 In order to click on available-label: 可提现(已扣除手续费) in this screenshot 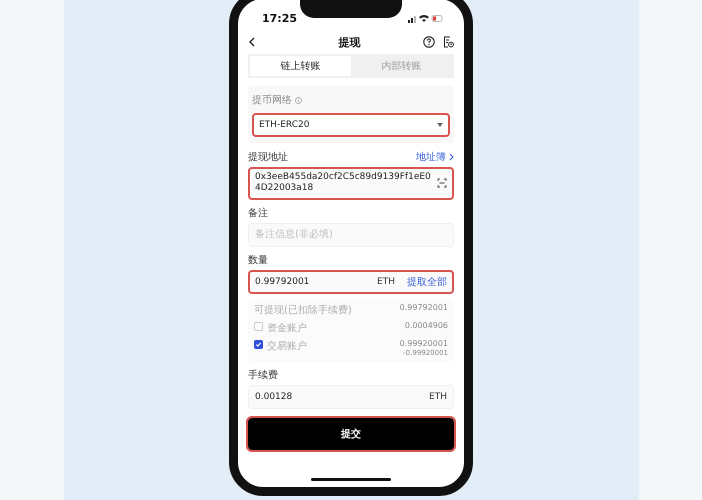, I will do `click(303, 310)`.